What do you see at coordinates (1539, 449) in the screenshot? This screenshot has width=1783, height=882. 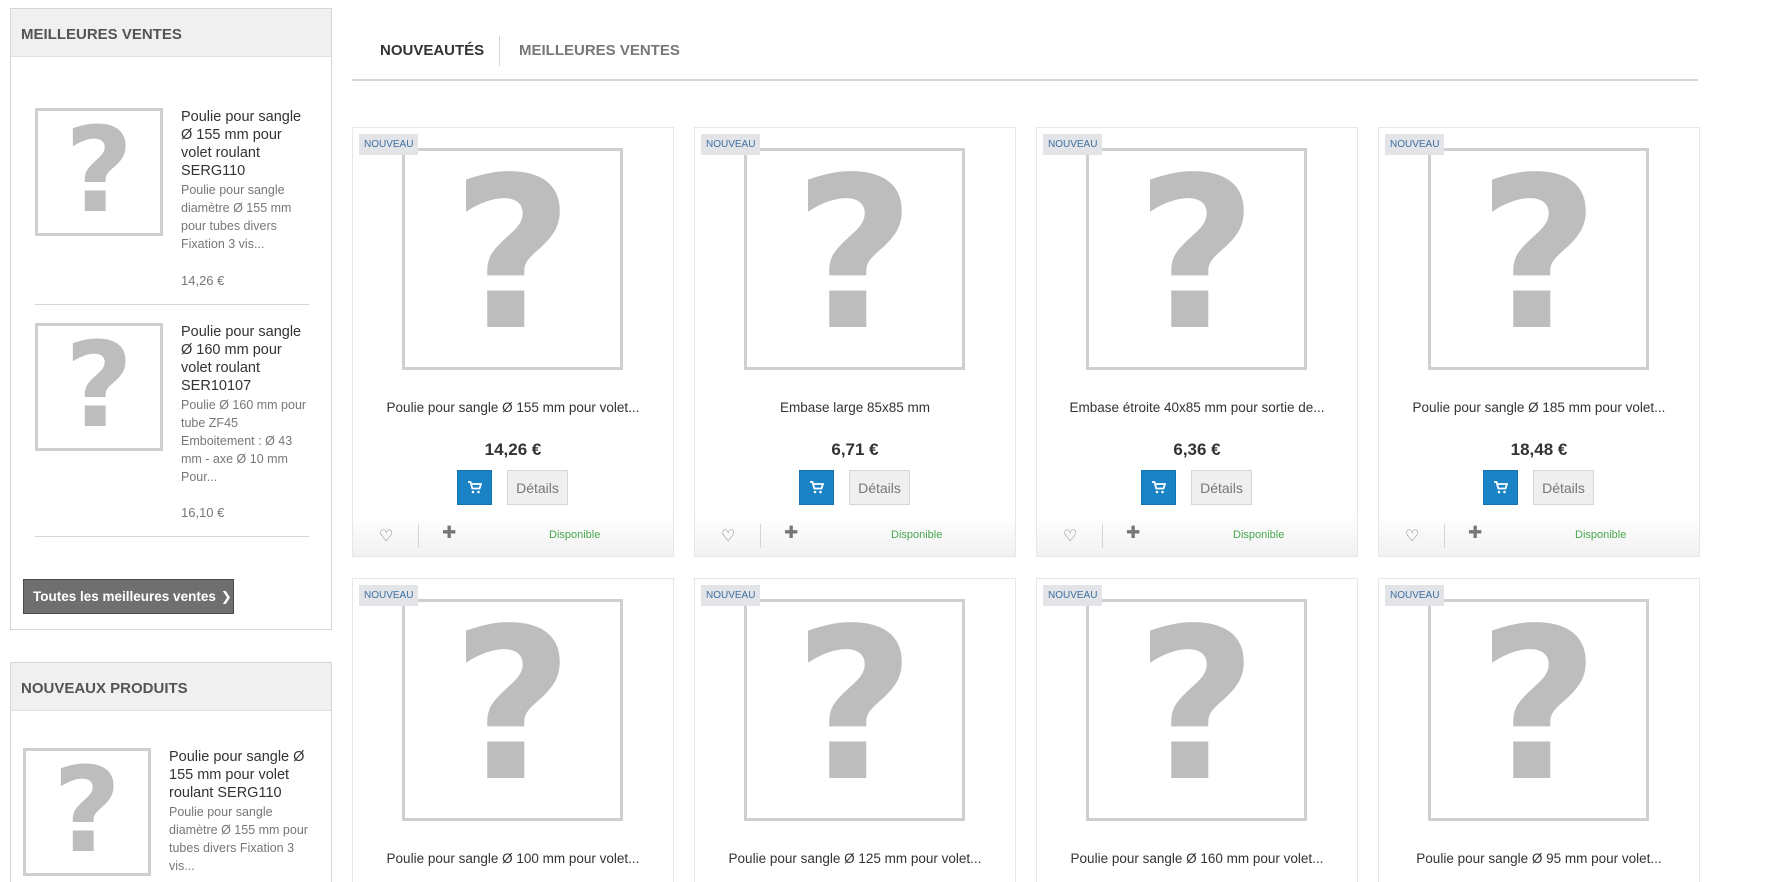 I see `product-price: 18,48 €` at bounding box center [1539, 449].